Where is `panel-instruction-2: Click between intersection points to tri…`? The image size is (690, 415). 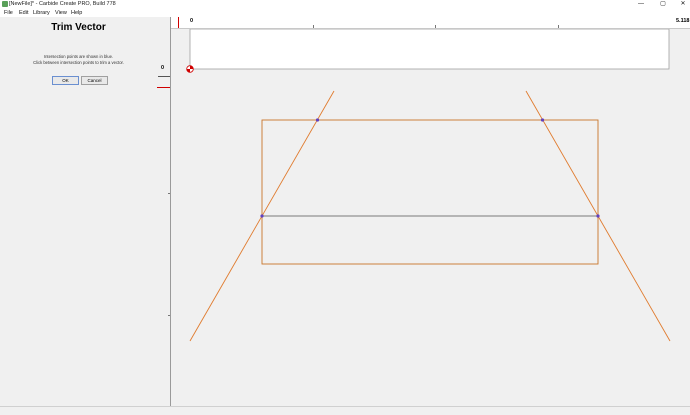
panel-instruction-2: Click between intersection points to tri… is located at coordinates (78, 62).